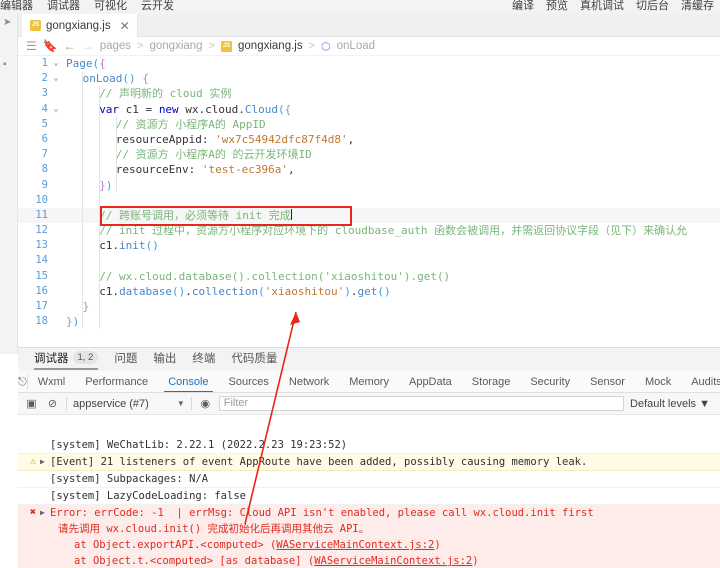  Describe the element at coordinates (369, 154) in the screenshot. I see `code-line-7: 7 // 资源方 小程序A的 的云开发环境ID` at that location.